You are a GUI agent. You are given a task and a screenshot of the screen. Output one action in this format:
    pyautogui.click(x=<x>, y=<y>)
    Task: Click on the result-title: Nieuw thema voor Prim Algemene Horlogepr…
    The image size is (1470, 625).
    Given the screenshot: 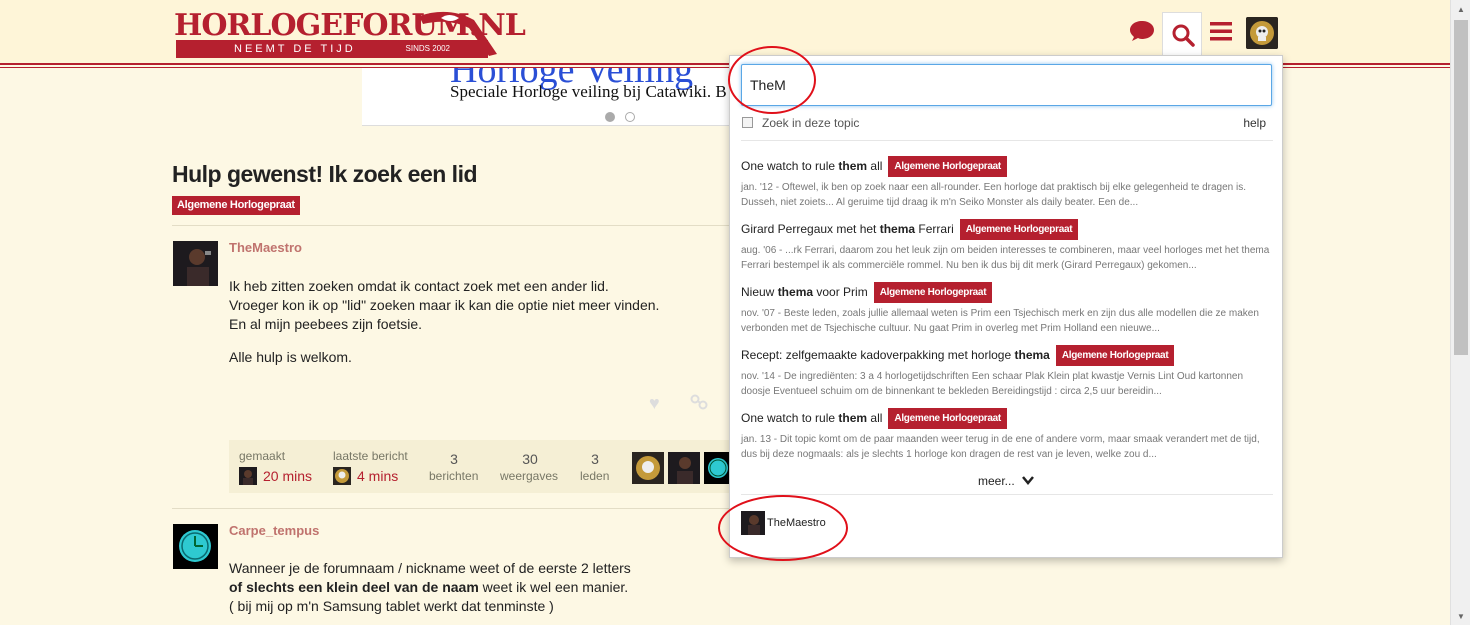 What is the action you would take?
    pyautogui.click(x=1006, y=292)
    